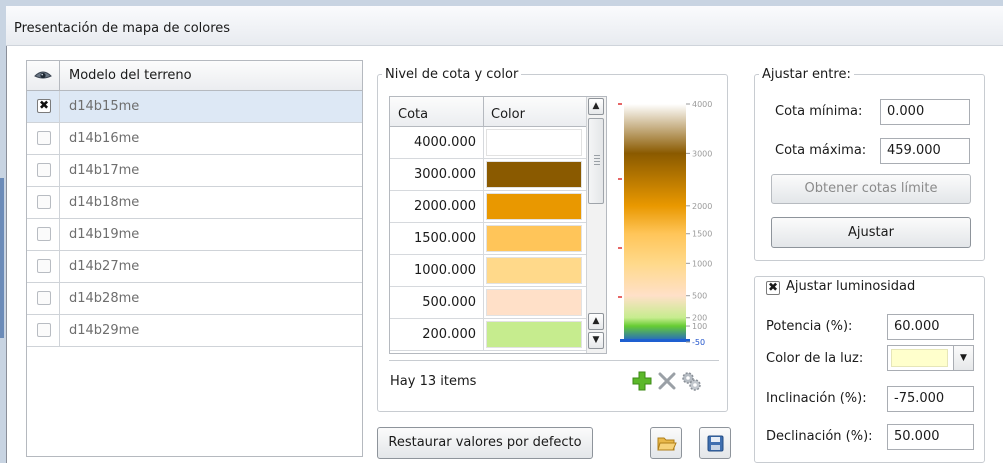 Image resolution: width=1003 pixels, height=463 pixels. What do you see at coordinates (194, 76) in the screenshot?
I see `terrain-list-header: Modelo del terreno` at bounding box center [194, 76].